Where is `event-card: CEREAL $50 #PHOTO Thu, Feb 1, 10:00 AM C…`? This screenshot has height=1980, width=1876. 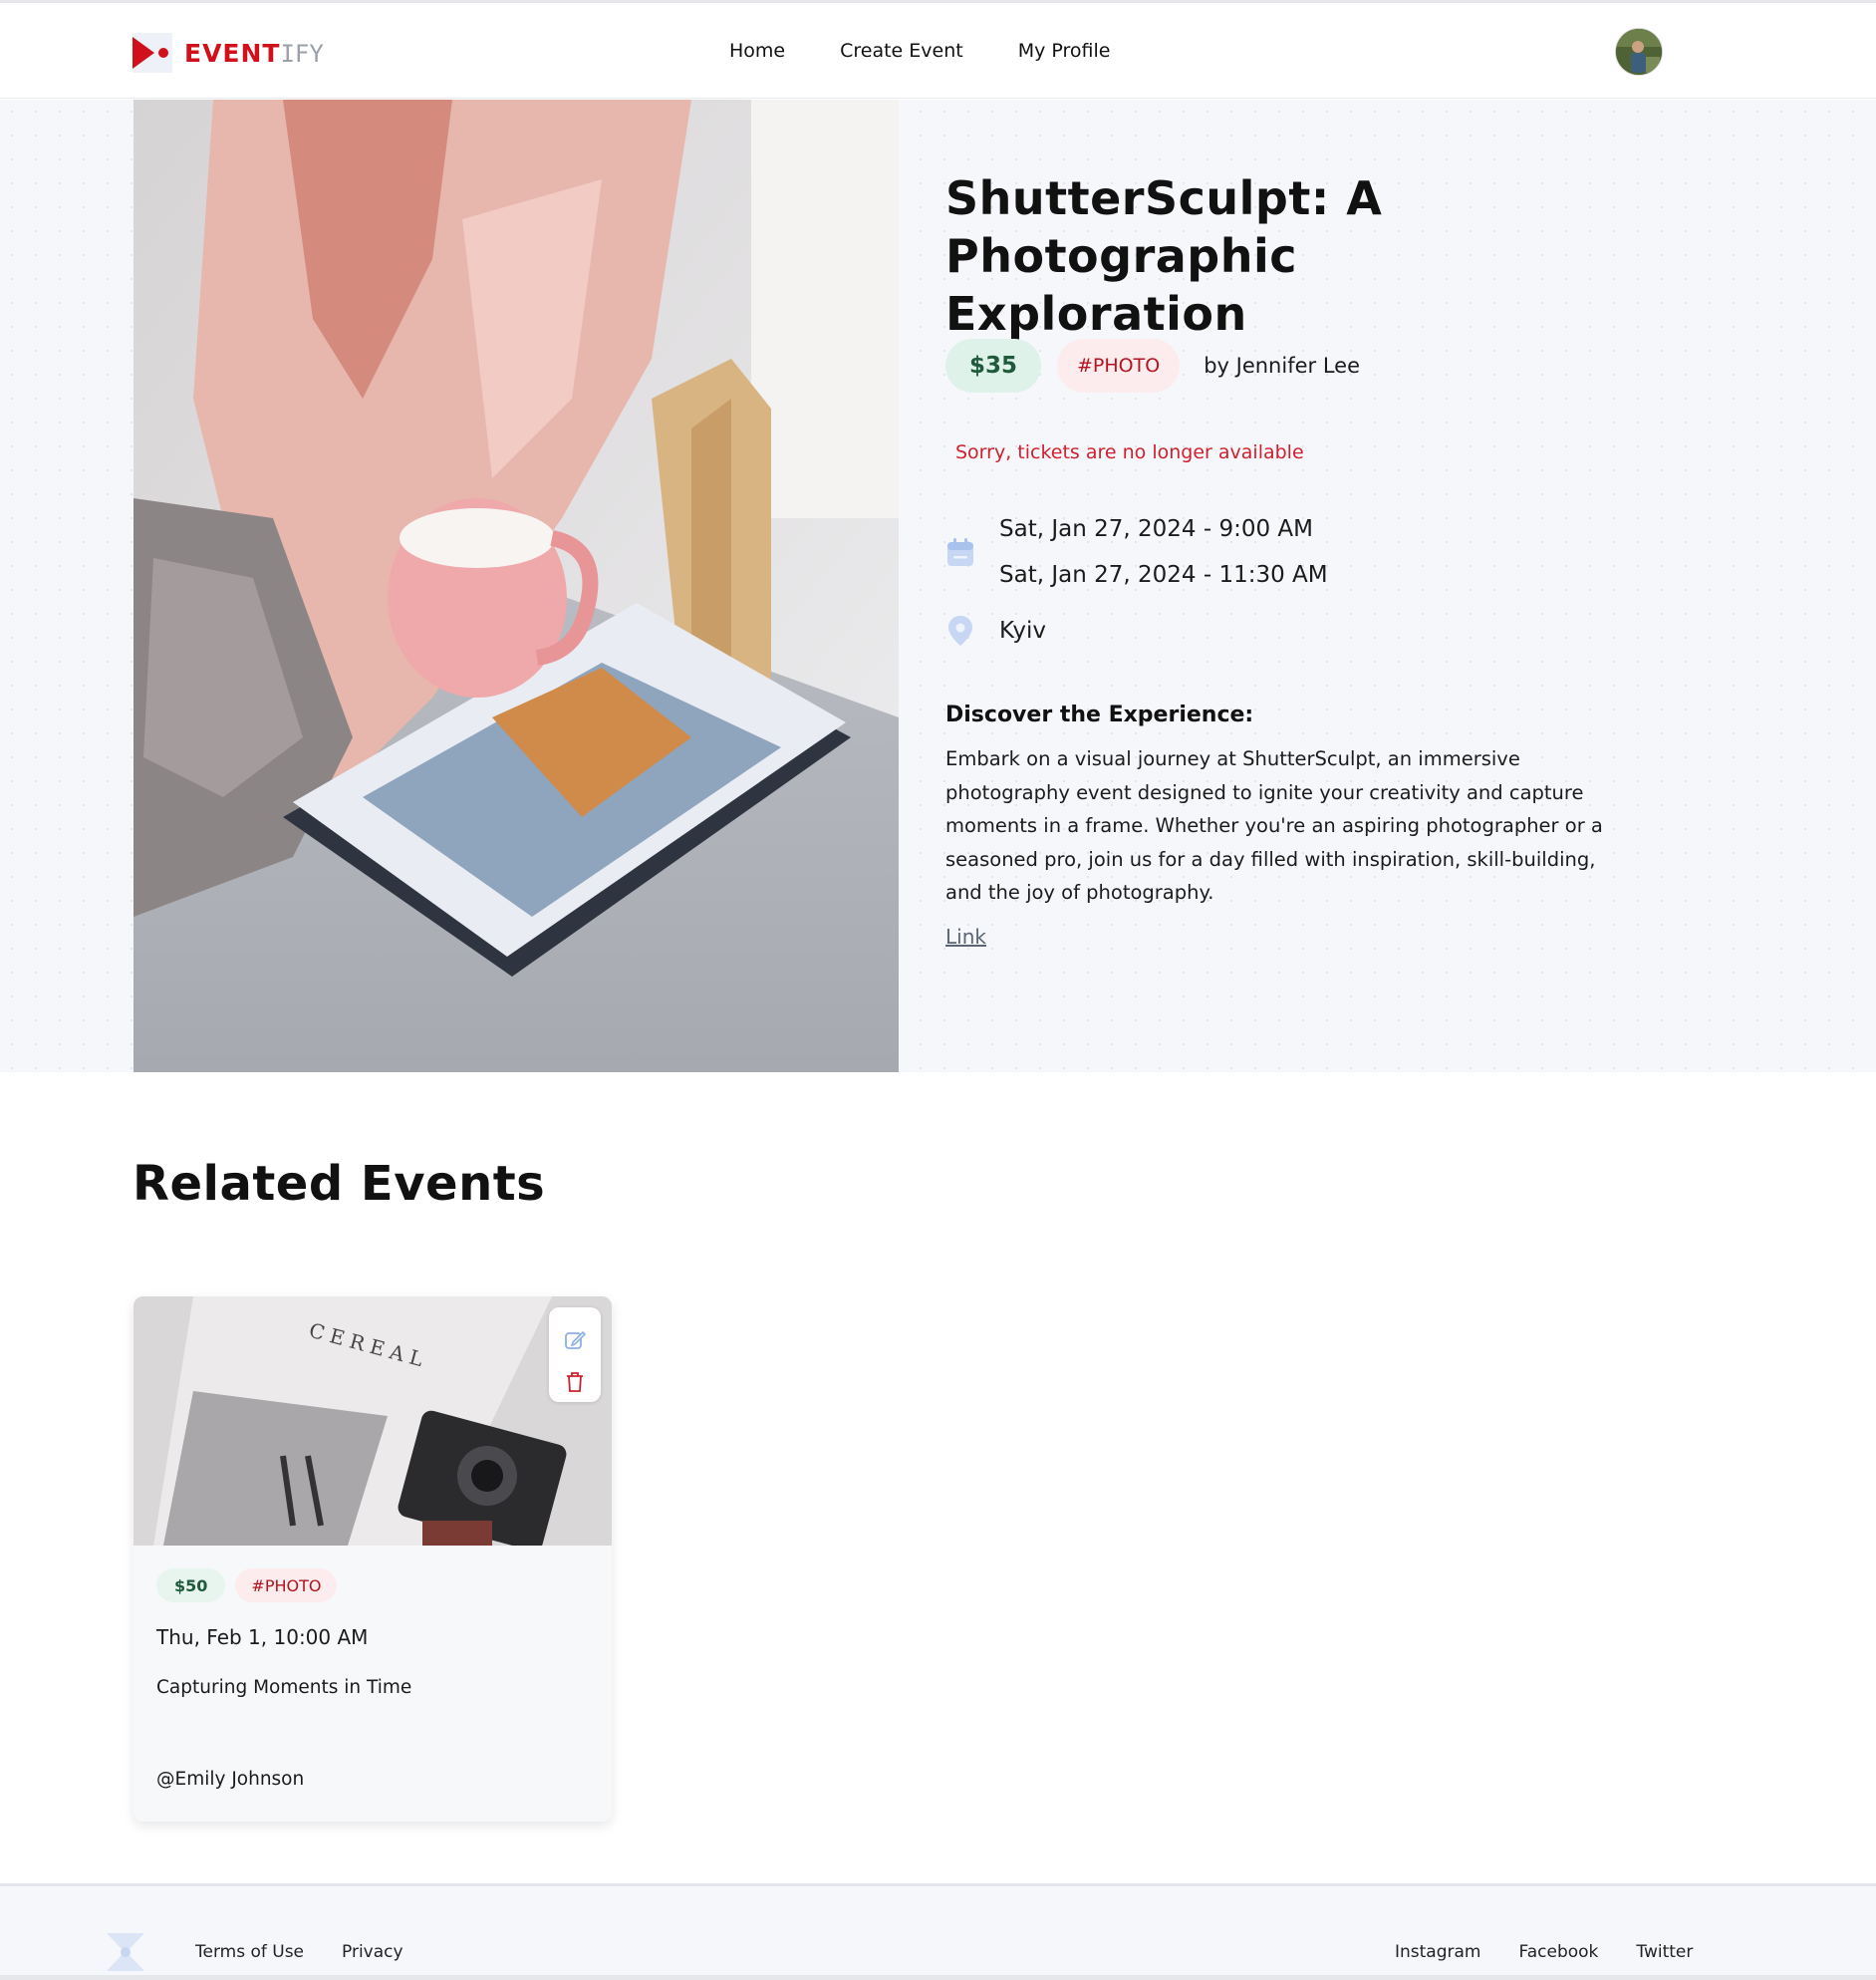 event-card: CEREAL $50 #PHOTO Thu, Feb 1, 10:00 AM C… is located at coordinates (373, 1559).